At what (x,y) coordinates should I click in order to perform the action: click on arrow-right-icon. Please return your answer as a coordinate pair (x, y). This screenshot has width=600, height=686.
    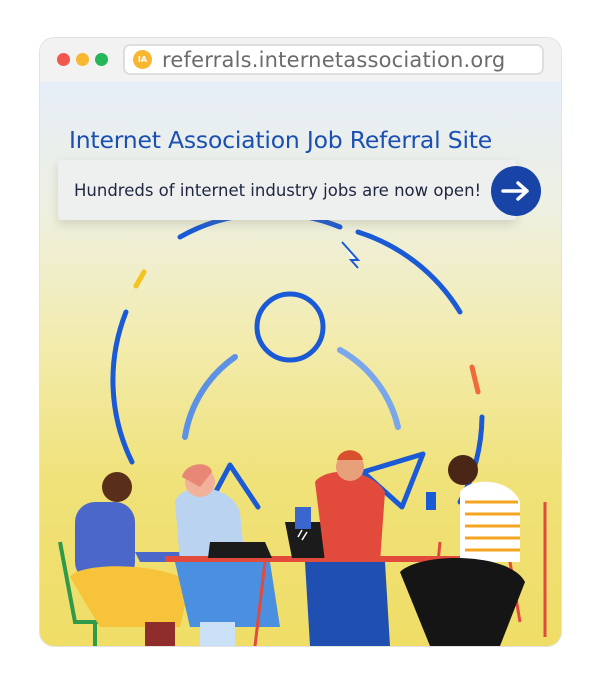
    Looking at the image, I should click on (515, 191).